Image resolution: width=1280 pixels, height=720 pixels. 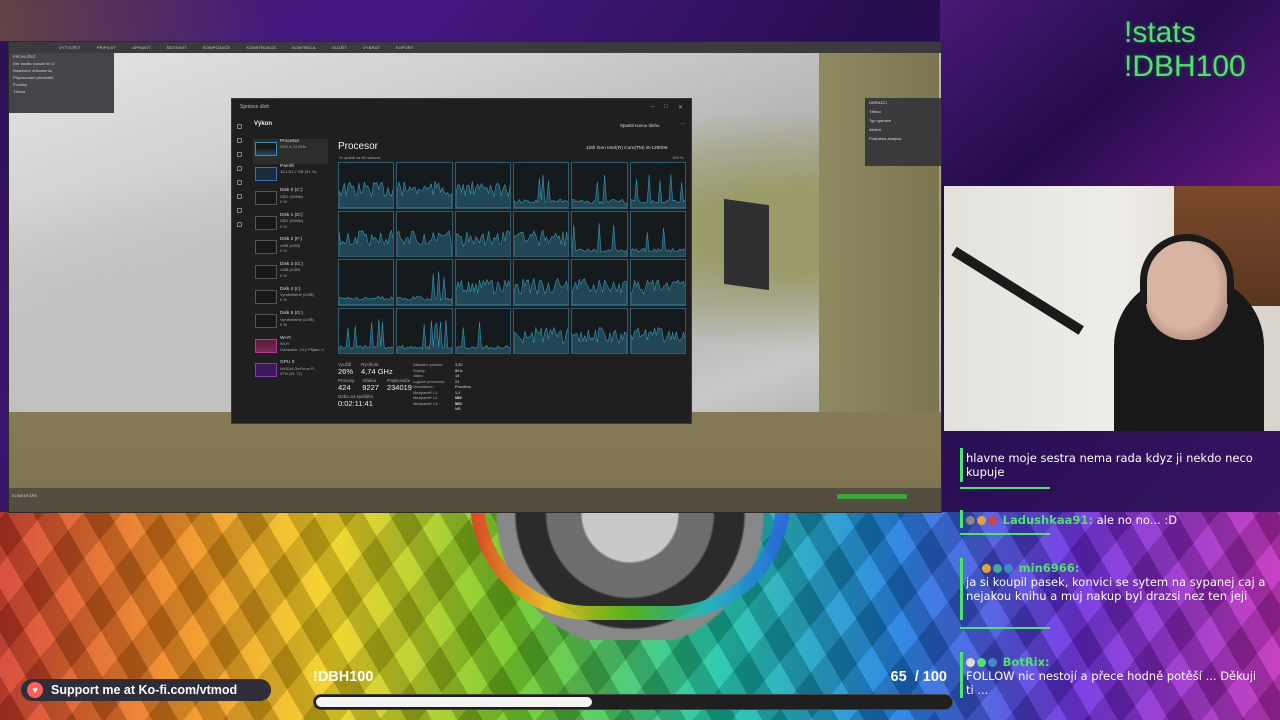 What do you see at coordinates (429, 381) in the screenshot?
I see `spec-key: Logické procesory:` at bounding box center [429, 381].